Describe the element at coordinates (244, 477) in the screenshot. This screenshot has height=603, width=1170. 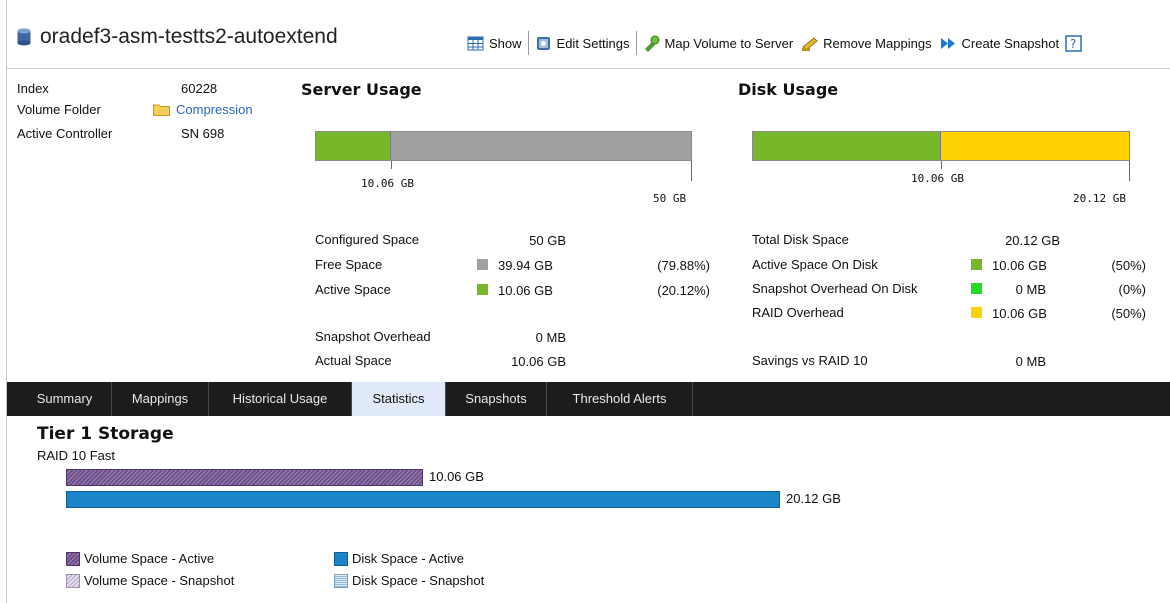
I see `volume-space-bar` at that location.